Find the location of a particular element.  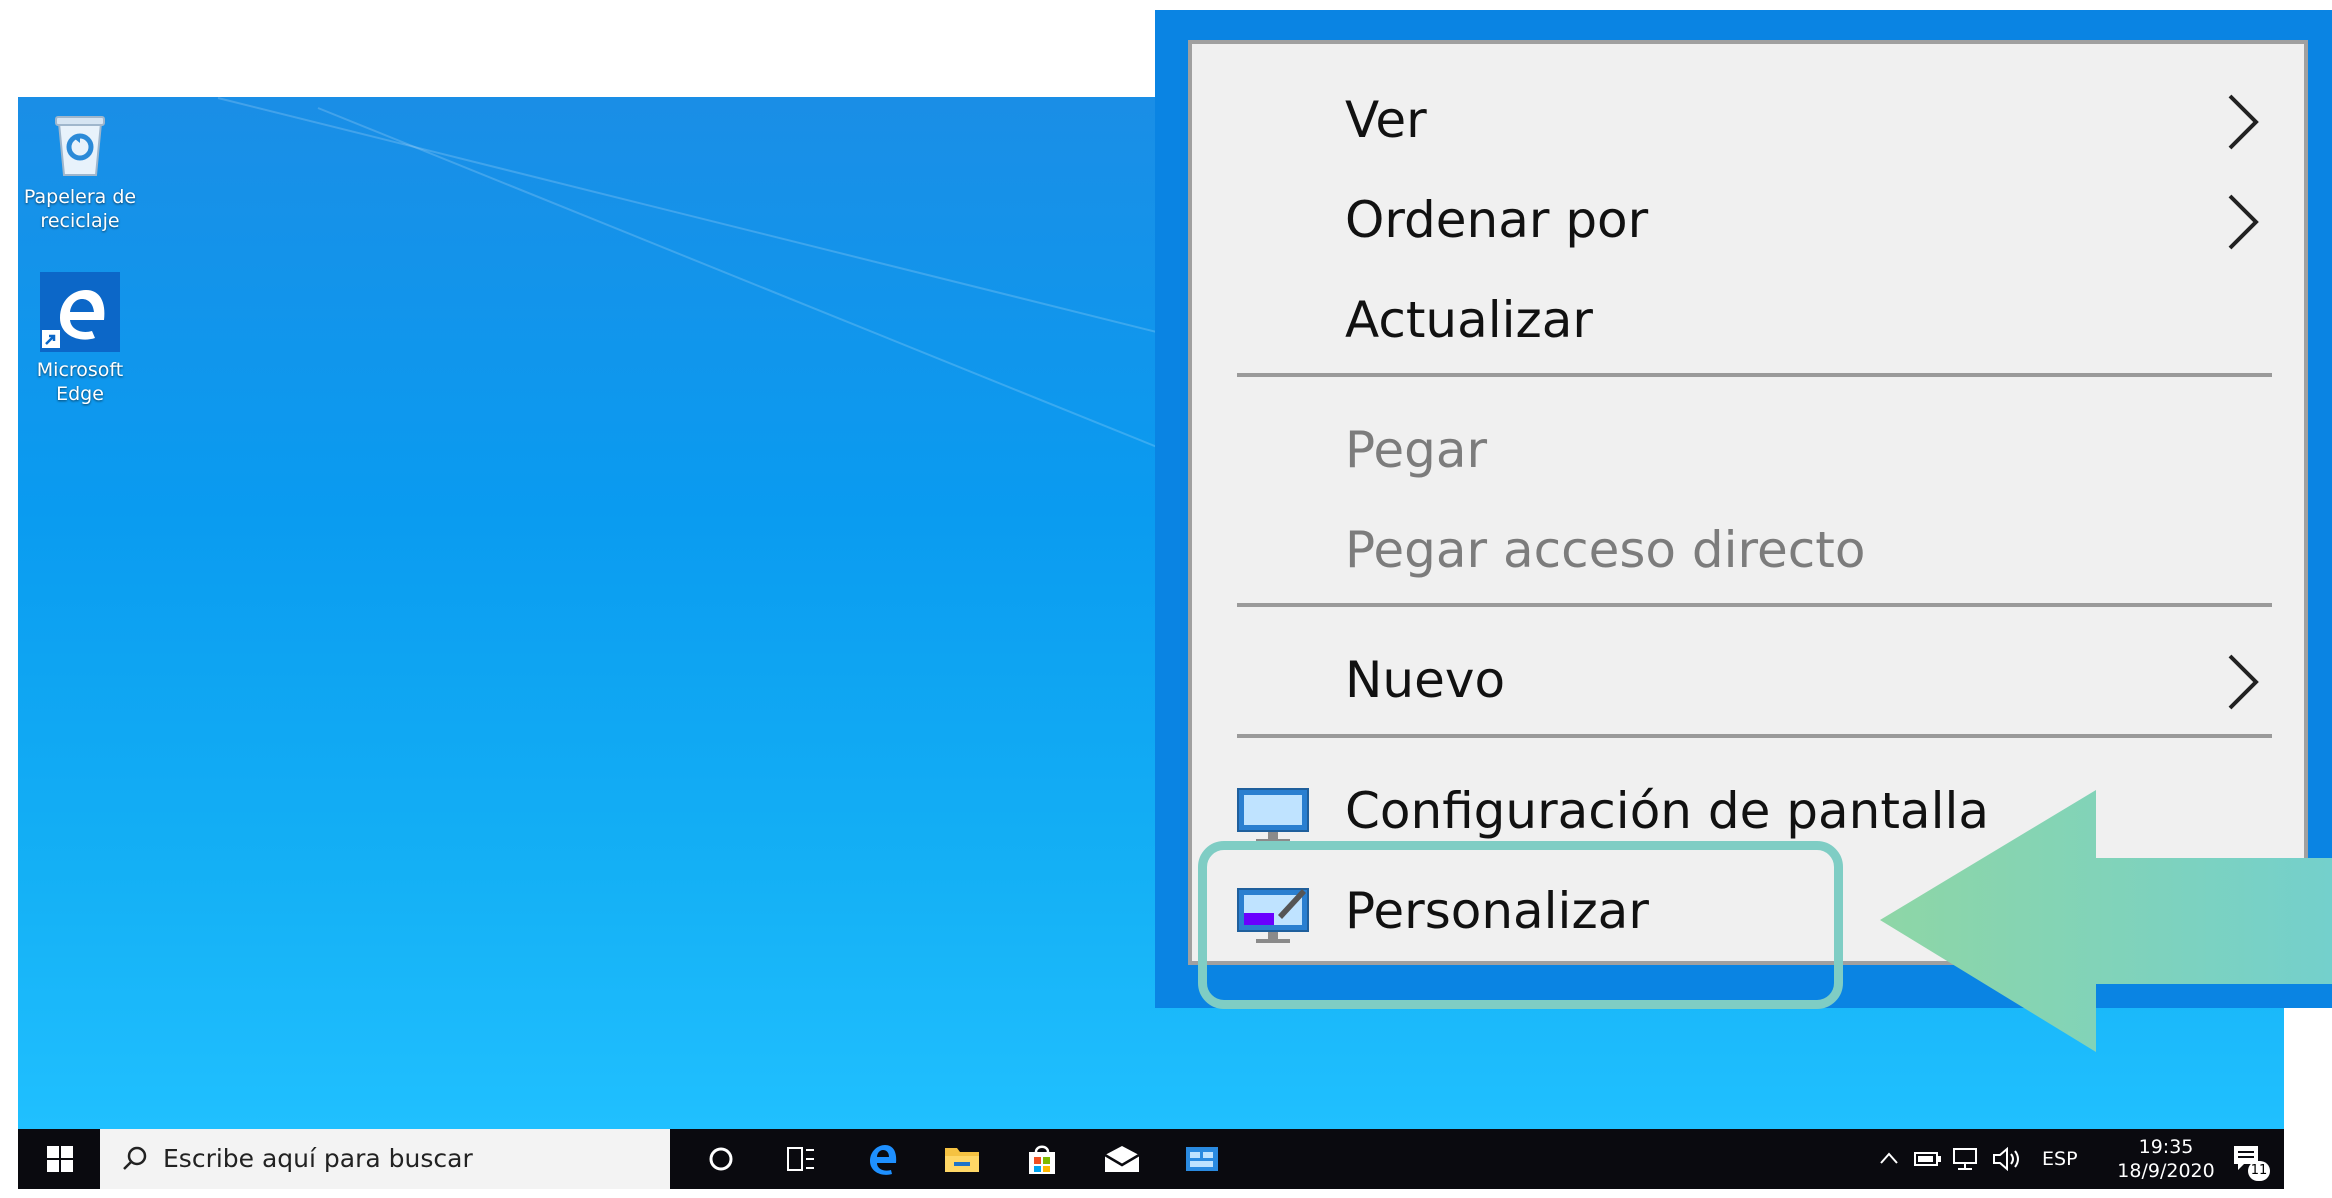

cortana-button is located at coordinates (721, 1159).